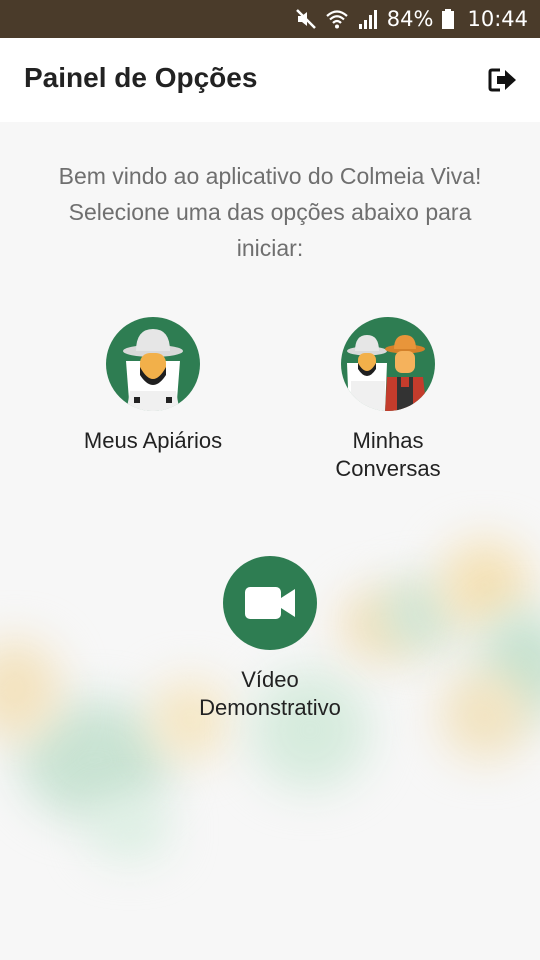 The width and height of the screenshot is (540, 960). I want to click on battery-icon, so click(448, 19).